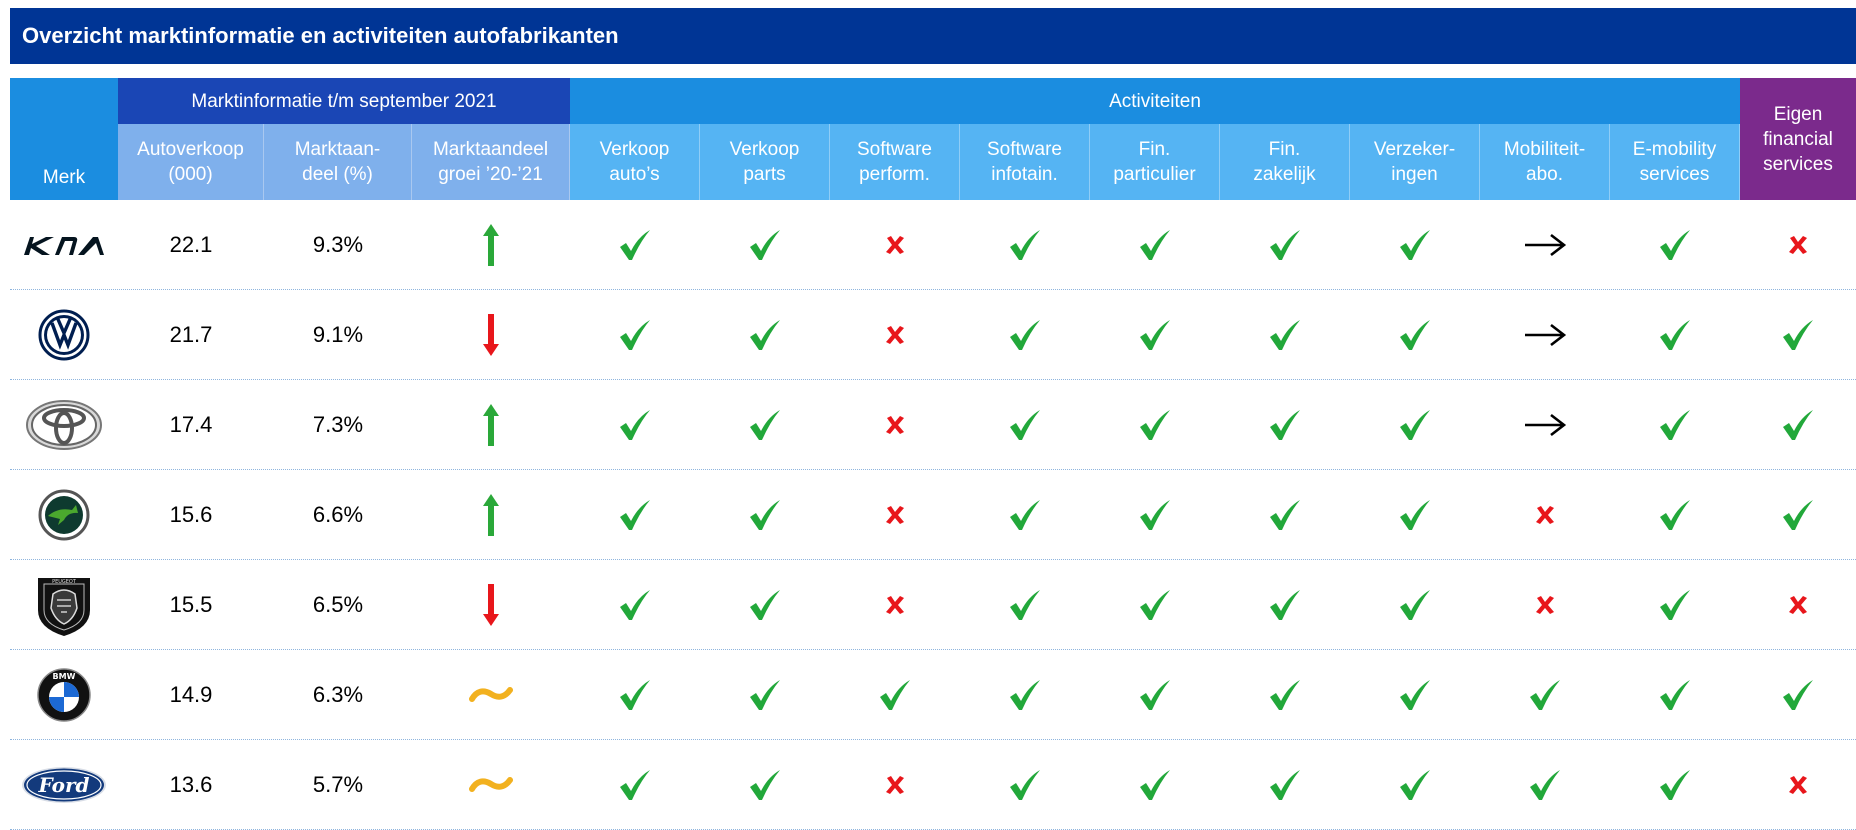 Image resolution: width=1856 pixels, height=830 pixels. Describe the element at coordinates (64, 139) in the screenshot. I see `header-merk: Merk` at that location.